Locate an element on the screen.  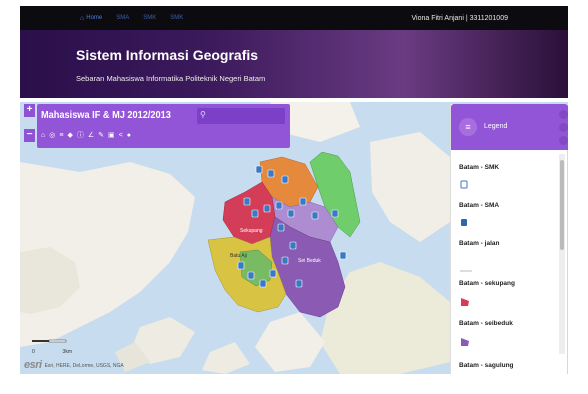
legend-controls is located at coordinates (563, 127).